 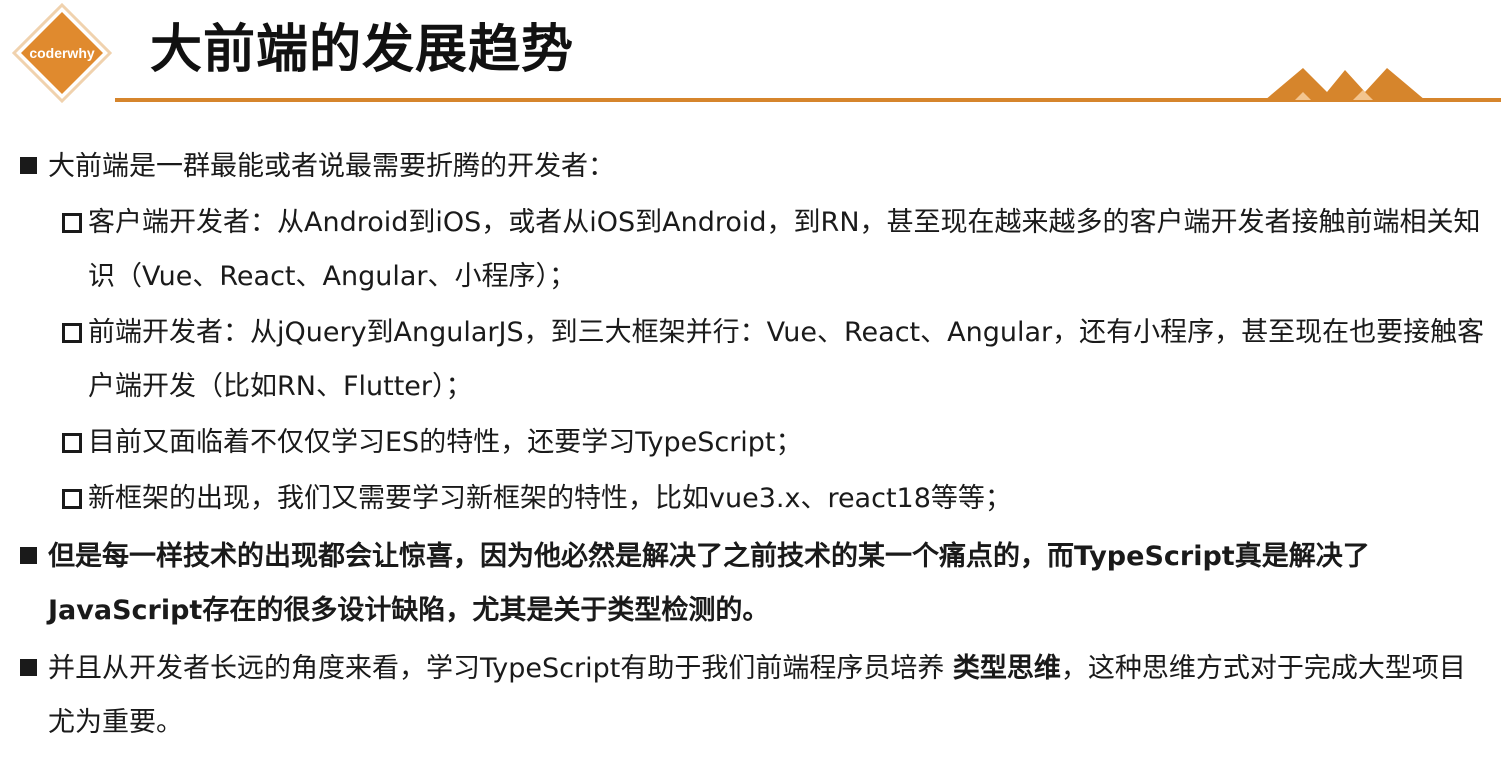 I want to click on mountain-peaks-icon, so click(x=1345, y=84).